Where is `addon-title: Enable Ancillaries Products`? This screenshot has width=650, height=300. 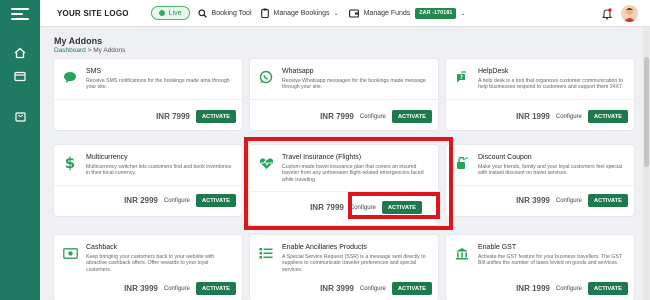 addon-title: Enable Ancillaries Products is located at coordinates (324, 247).